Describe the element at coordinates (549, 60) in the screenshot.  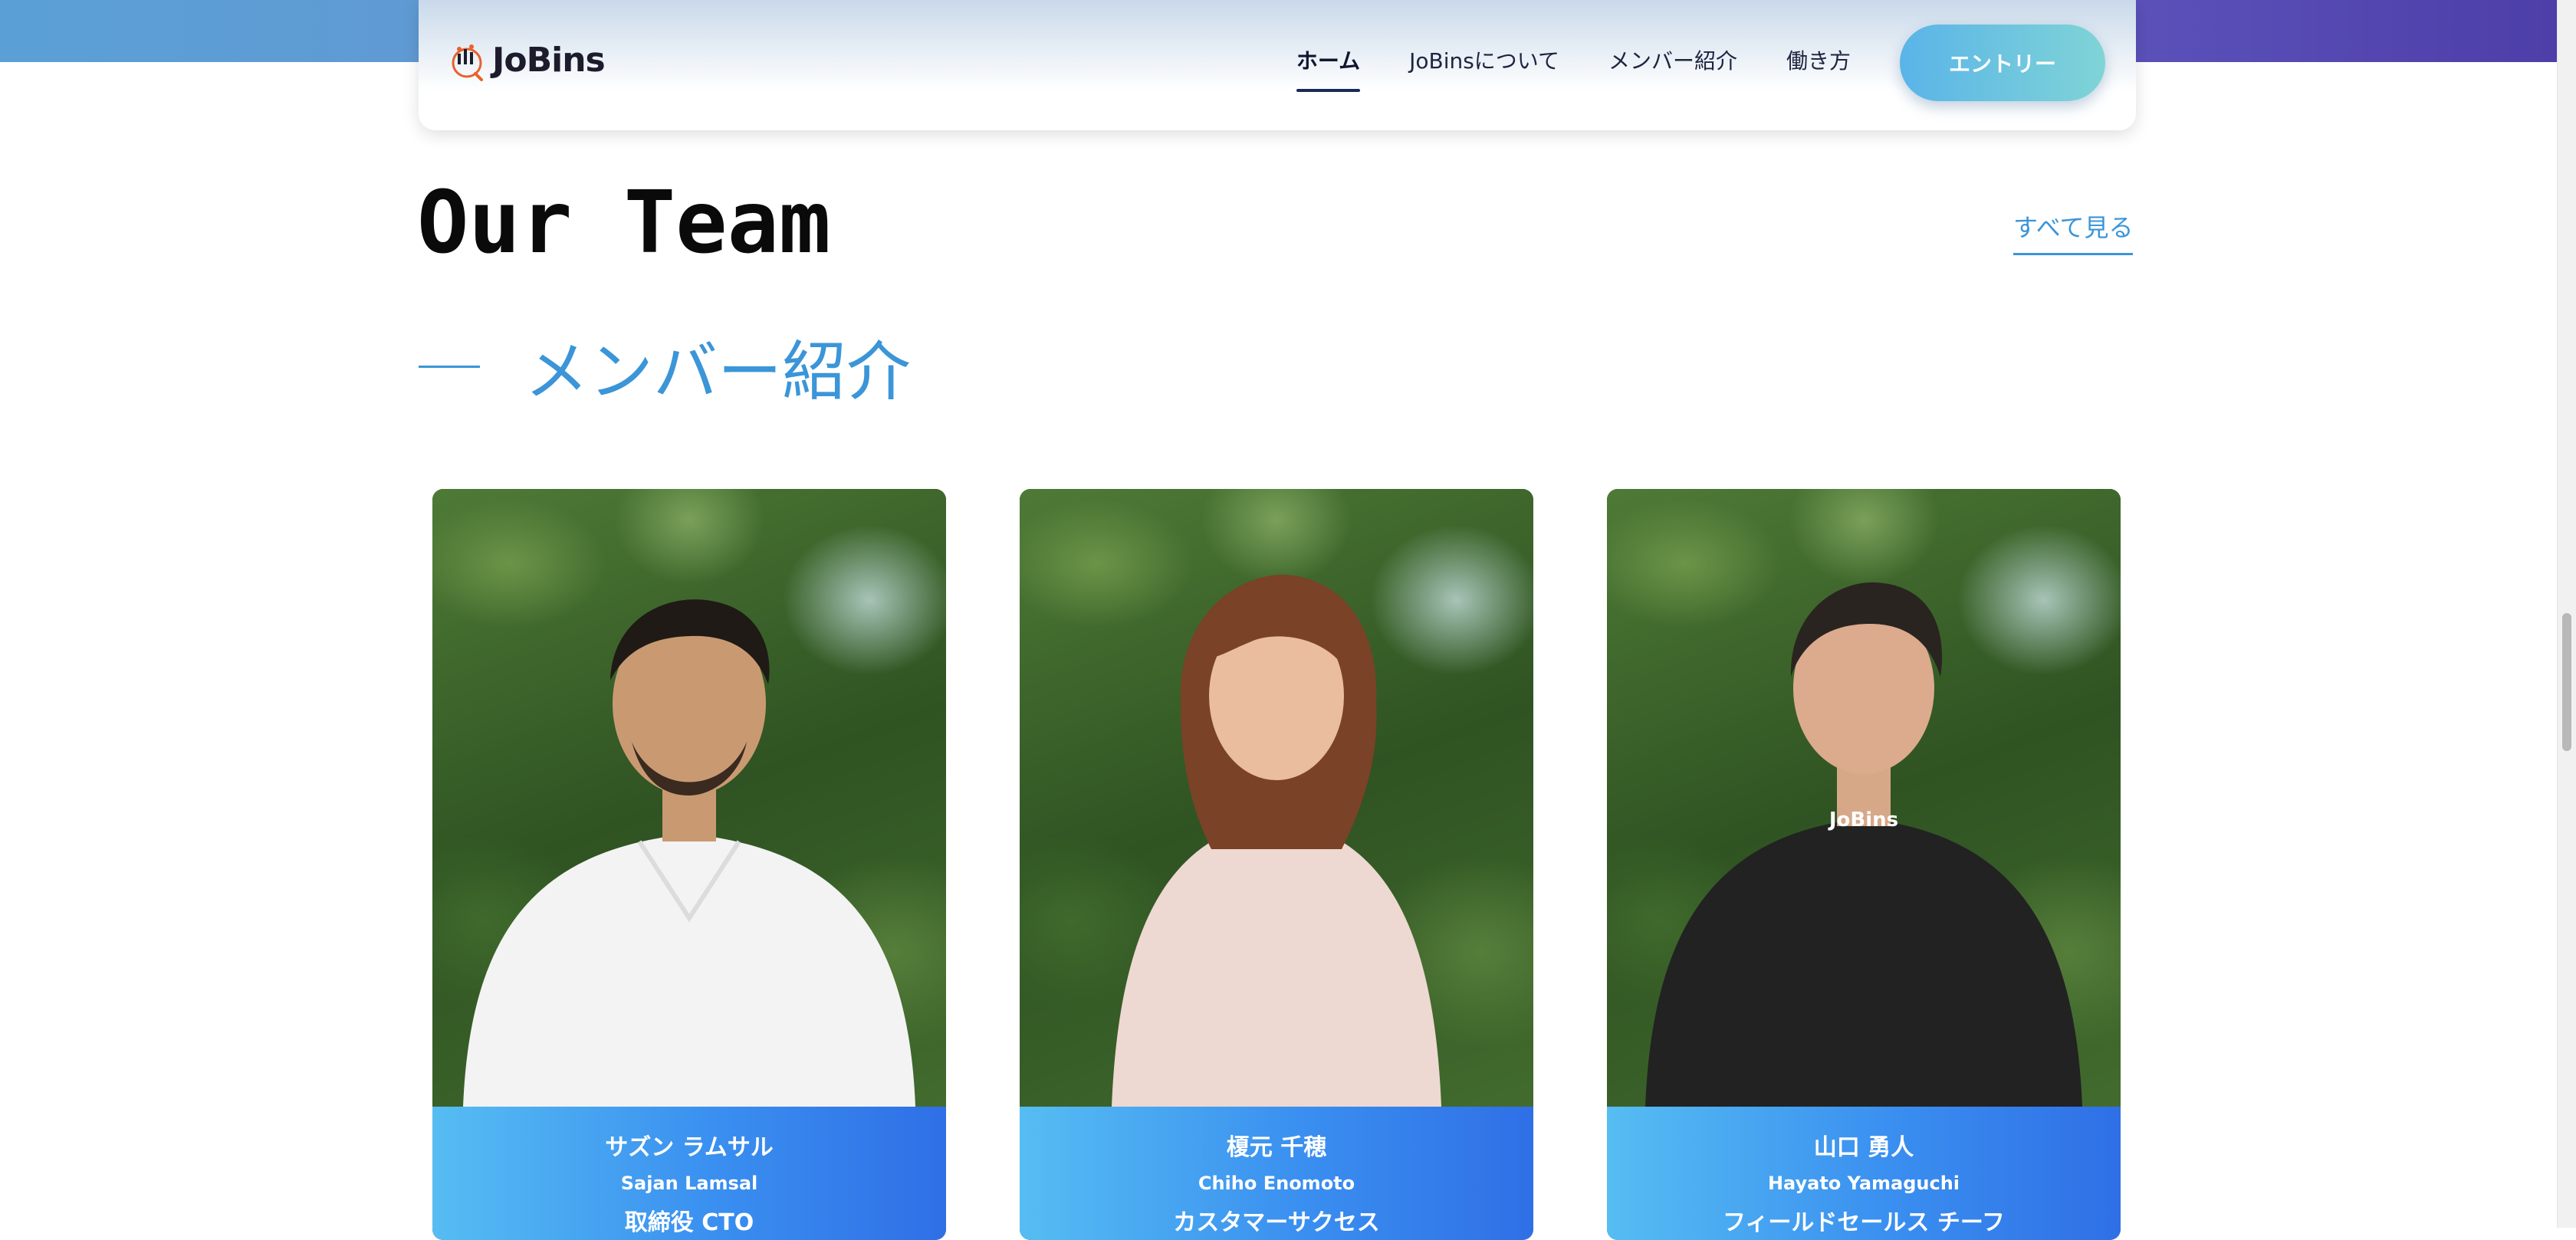
I see `logo-text: JoBins` at that location.